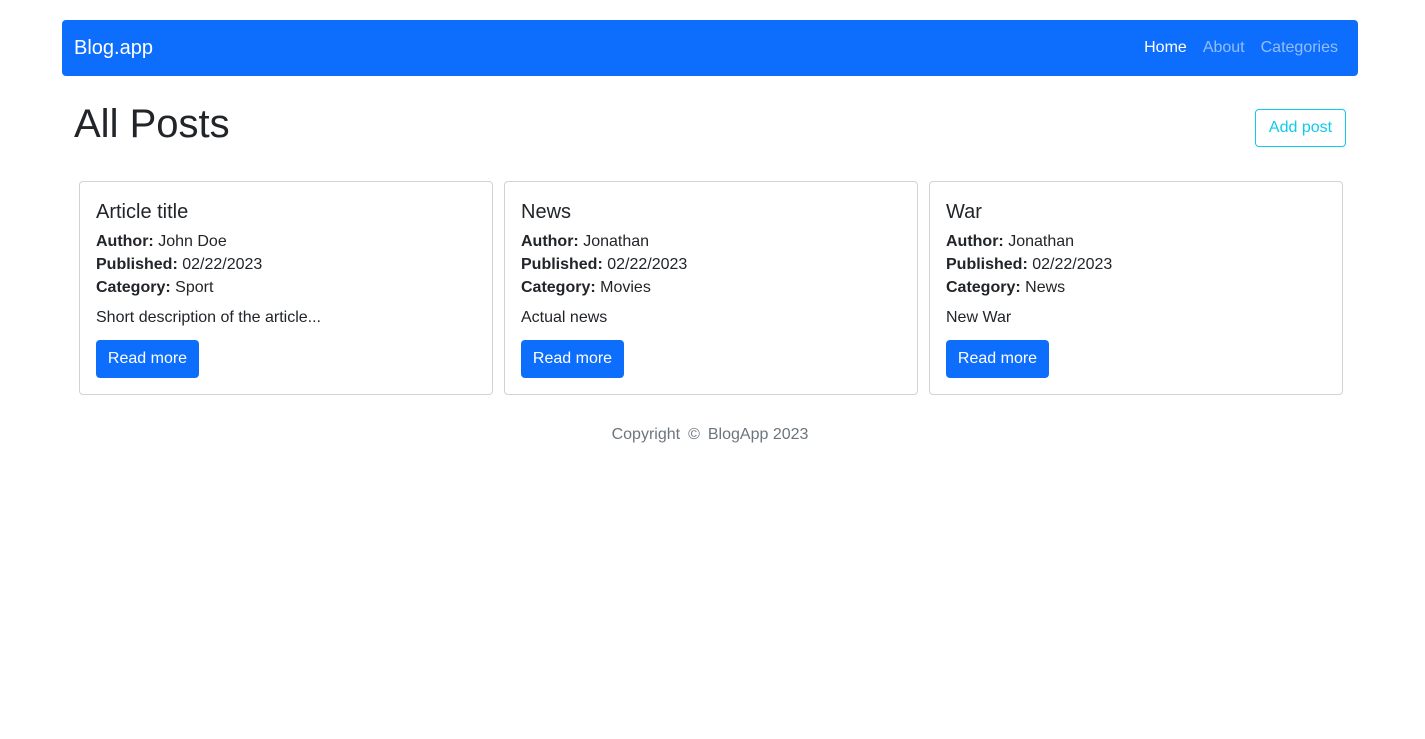  What do you see at coordinates (979, 317) in the screenshot?
I see `post-description: New War` at bounding box center [979, 317].